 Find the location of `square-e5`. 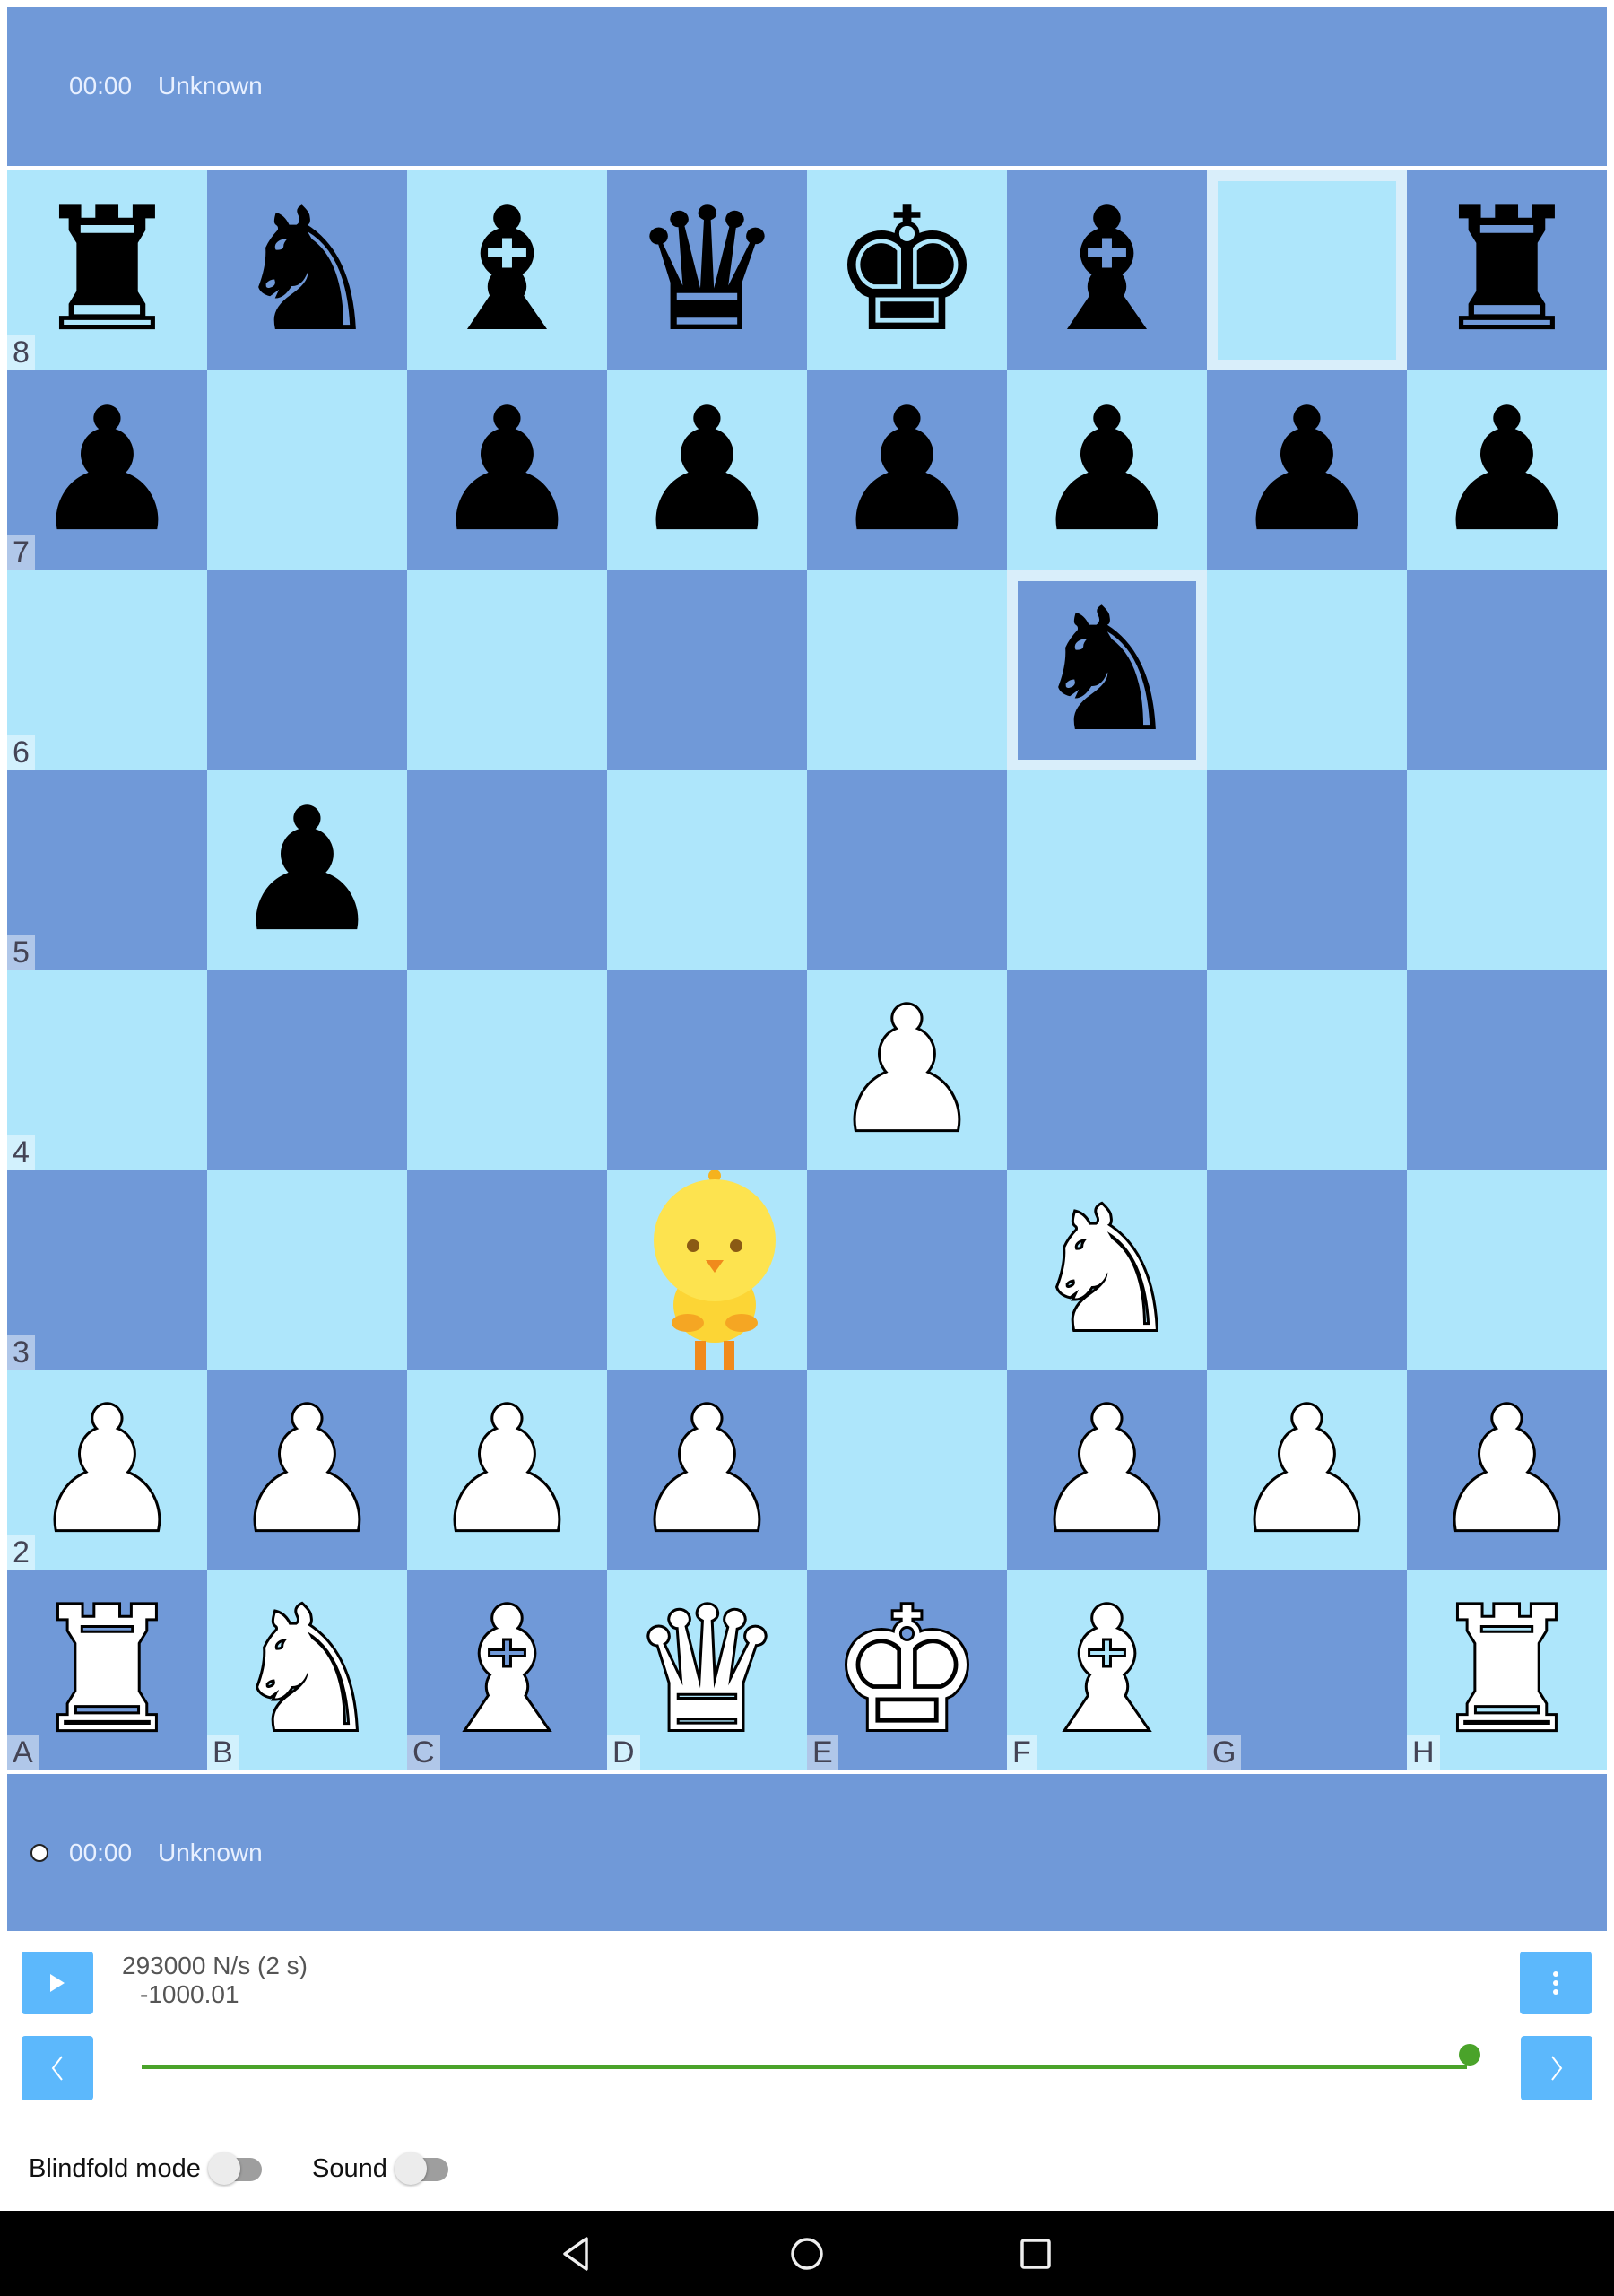

square-e5 is located at coordinates (907, 870).